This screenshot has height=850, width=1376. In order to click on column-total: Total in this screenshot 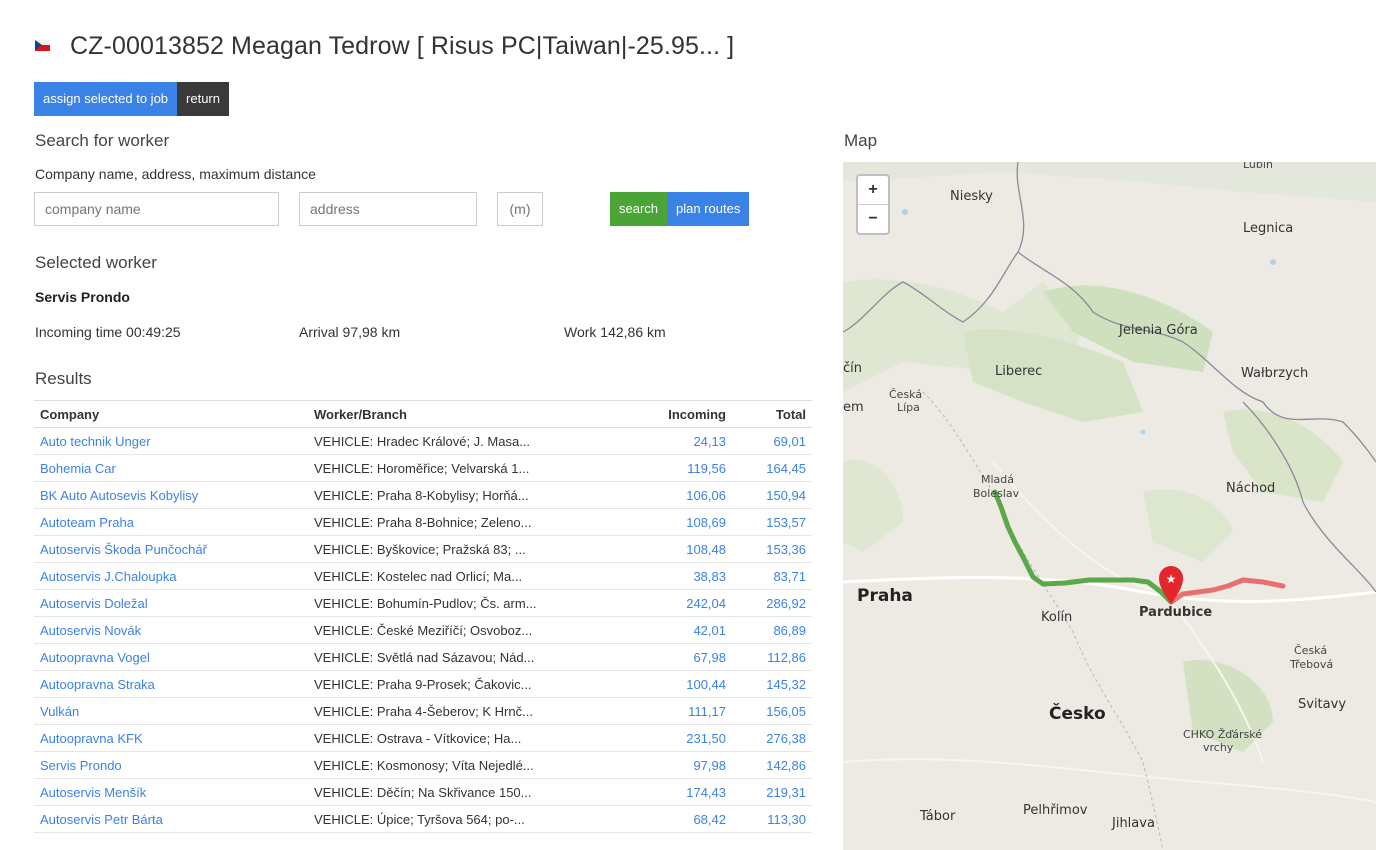, I will do `click(772, 414)`.